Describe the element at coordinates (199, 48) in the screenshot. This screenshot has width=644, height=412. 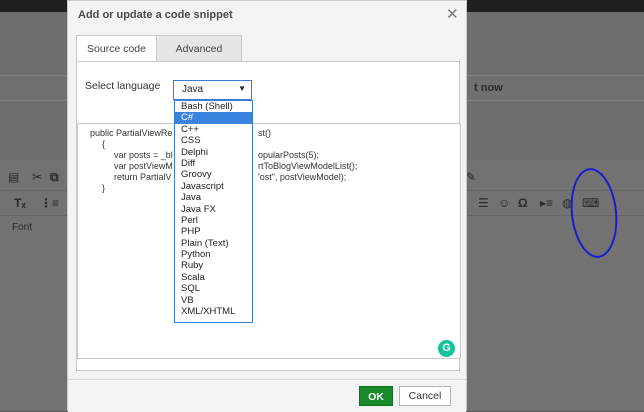
I see `tab-advanced: Advanced` at that location.